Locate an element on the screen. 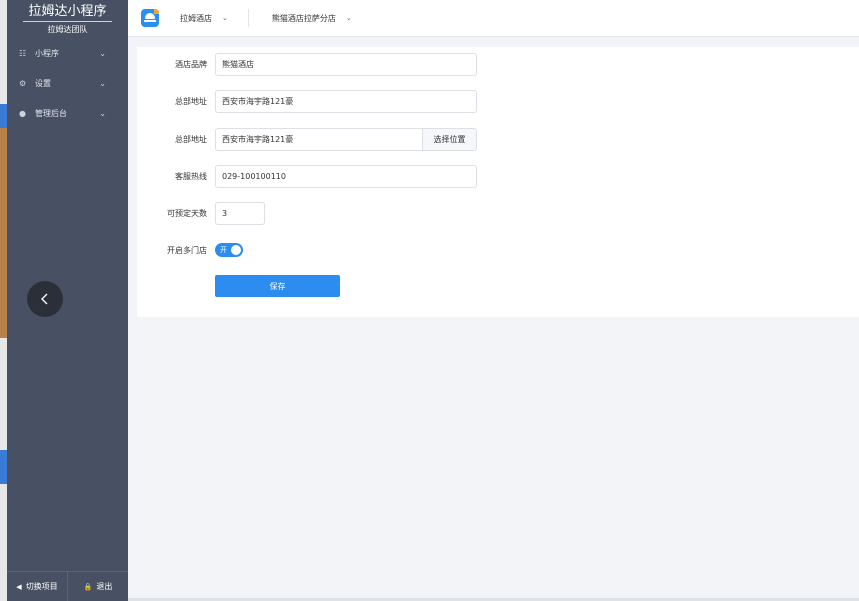 The width and height of the screenshot is (859, 601). sidebar-footer: ◀ 切换项目 🔒 退出 is located at coordinates (67, 586).